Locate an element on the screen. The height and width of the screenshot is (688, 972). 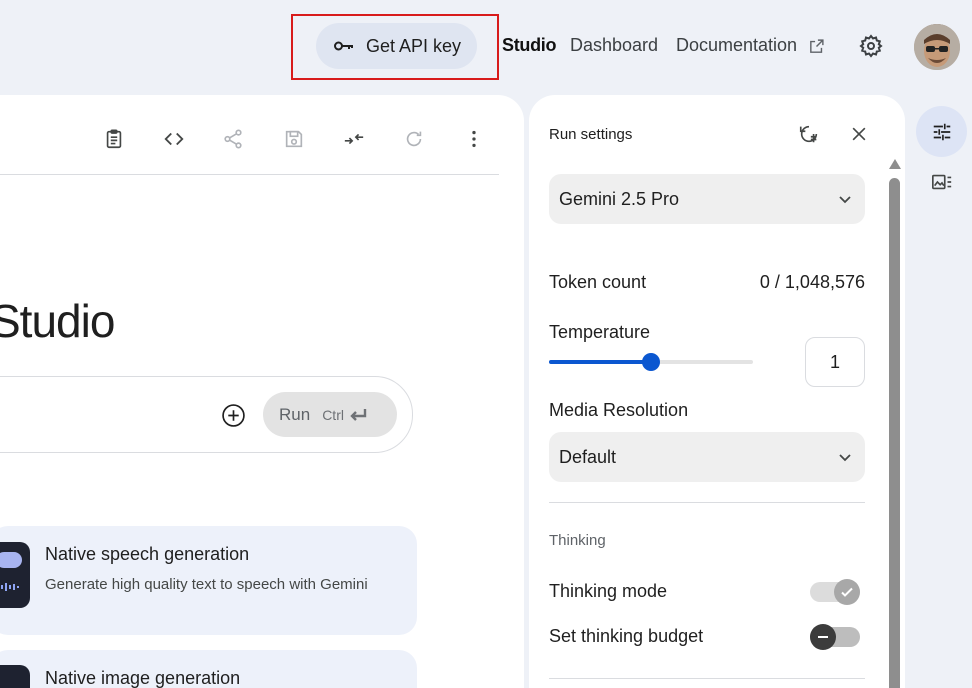
get-api-key-button: Get API key is located at coordinates (396, 46).